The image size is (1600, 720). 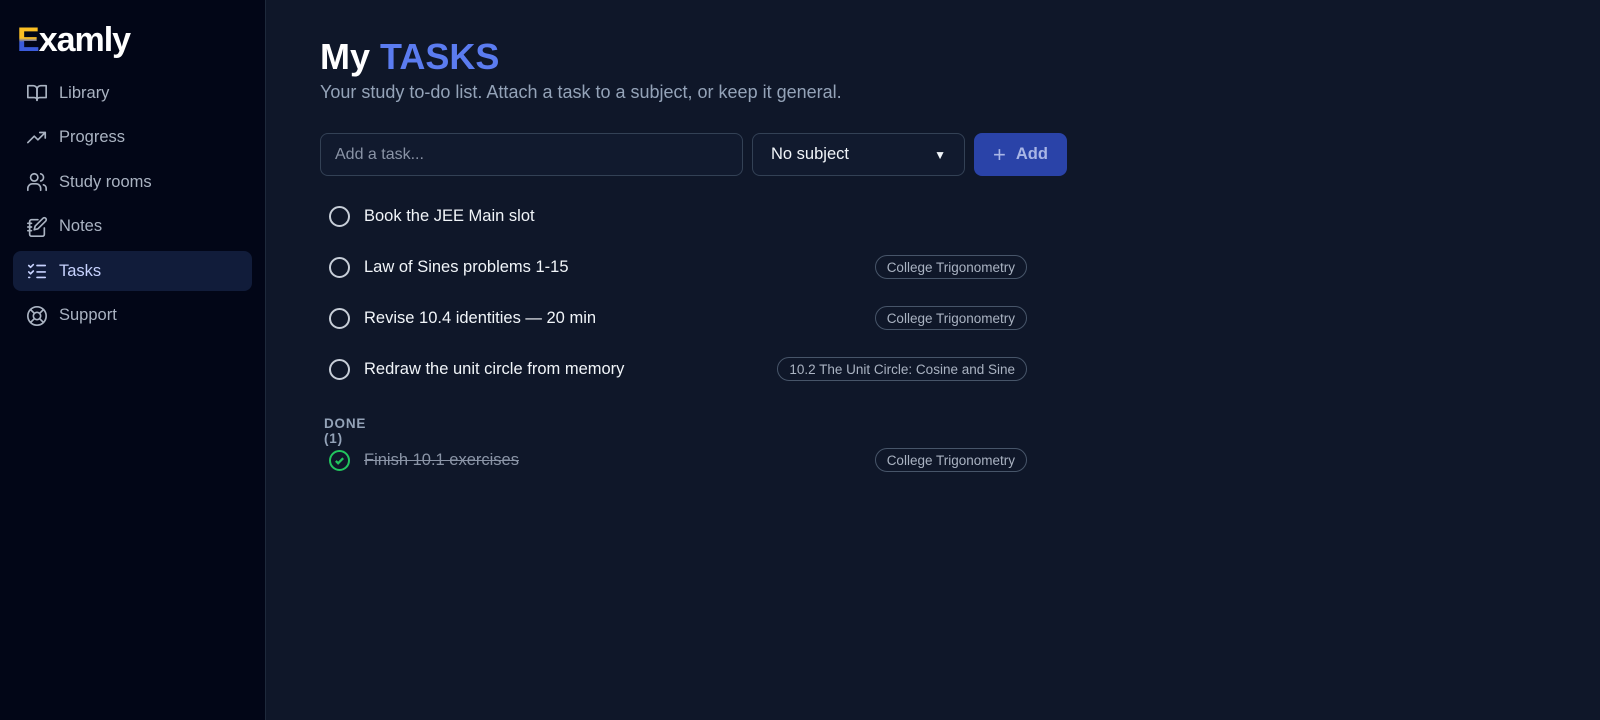 I want to click on task-checkbox-checked, so click(x=339, y=460).